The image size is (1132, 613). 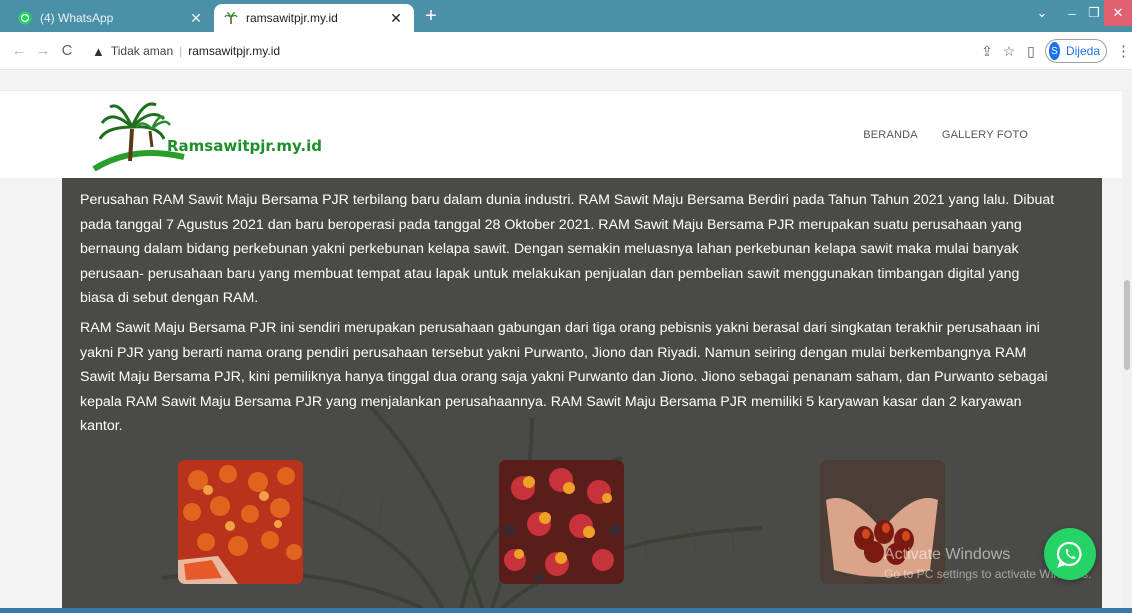 What do you see at coordinates (561, 134) in the screenshot?
I see `site-header: Ramsawitpjr.my.id BERANDA GALLERY FOTO` at bounding box center [561, 134].